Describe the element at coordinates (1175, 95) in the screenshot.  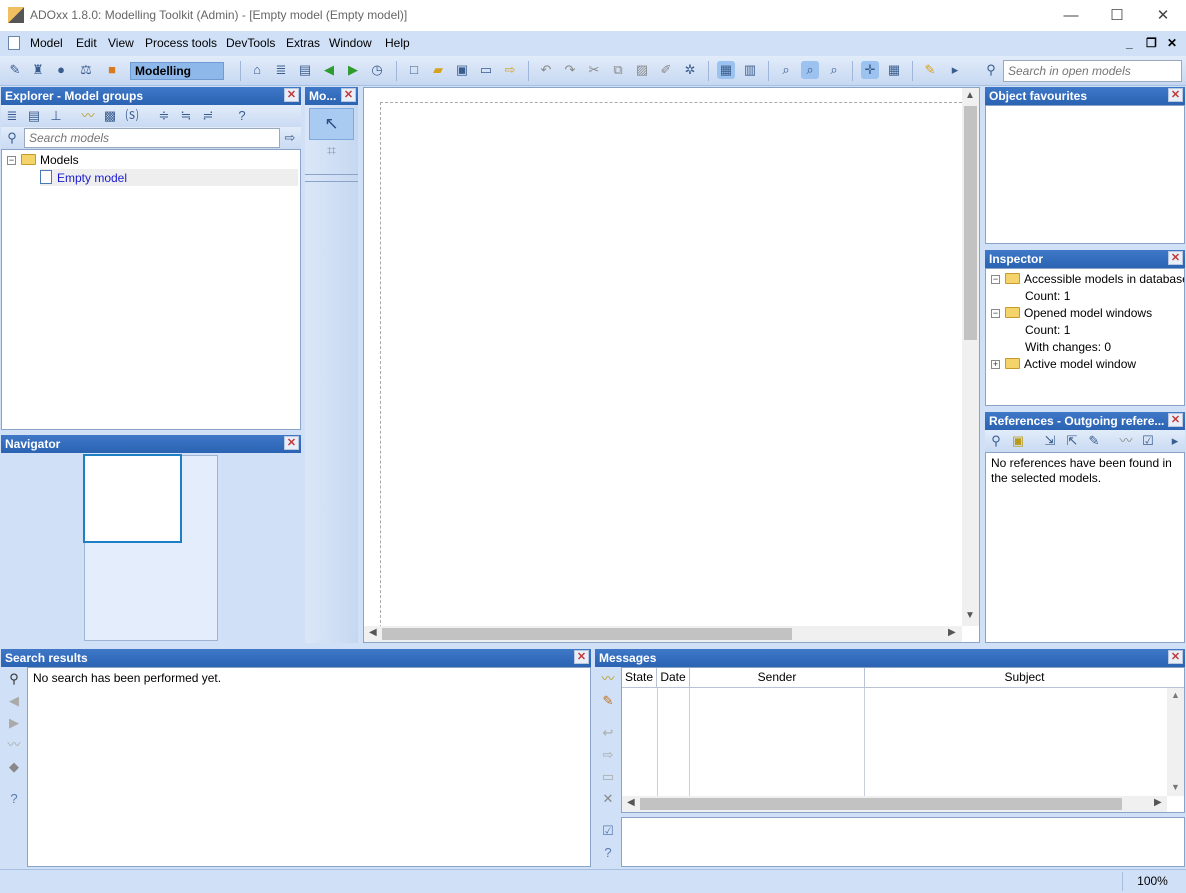
I see `favourites-close-button: ✕` at that location.